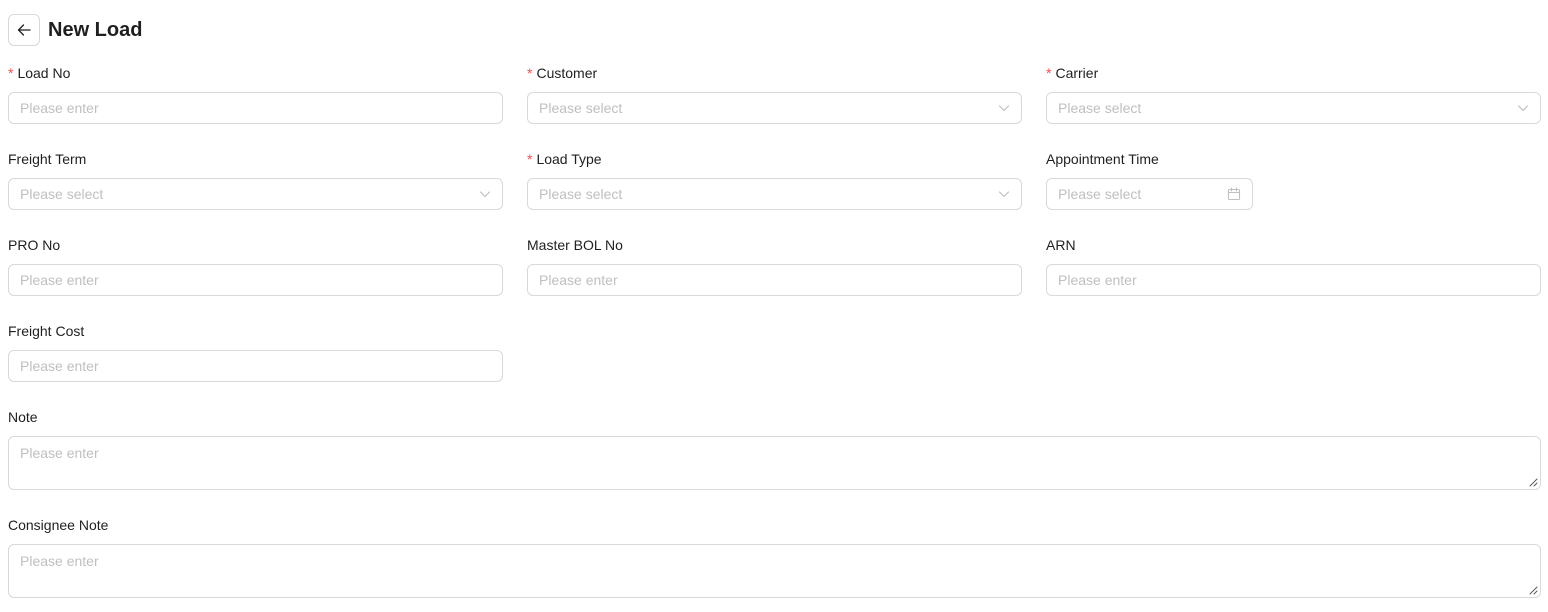 Image resolution: width=1548 pixels, height=612 pixels. Describe the element at coordinates (46, 331) in the screenshot. I see `freight-cost-label: Freight Cost` at that location.